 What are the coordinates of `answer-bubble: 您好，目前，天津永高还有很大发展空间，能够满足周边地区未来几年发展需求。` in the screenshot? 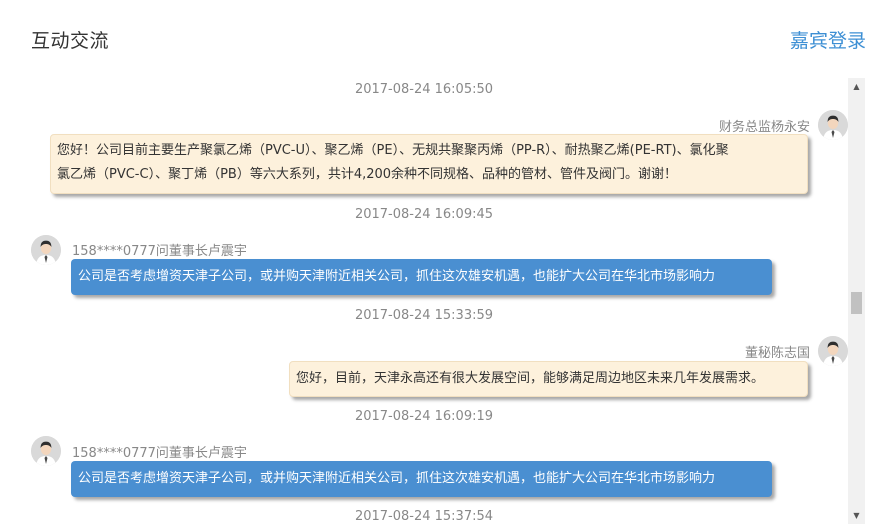 It's located at (548, 379).